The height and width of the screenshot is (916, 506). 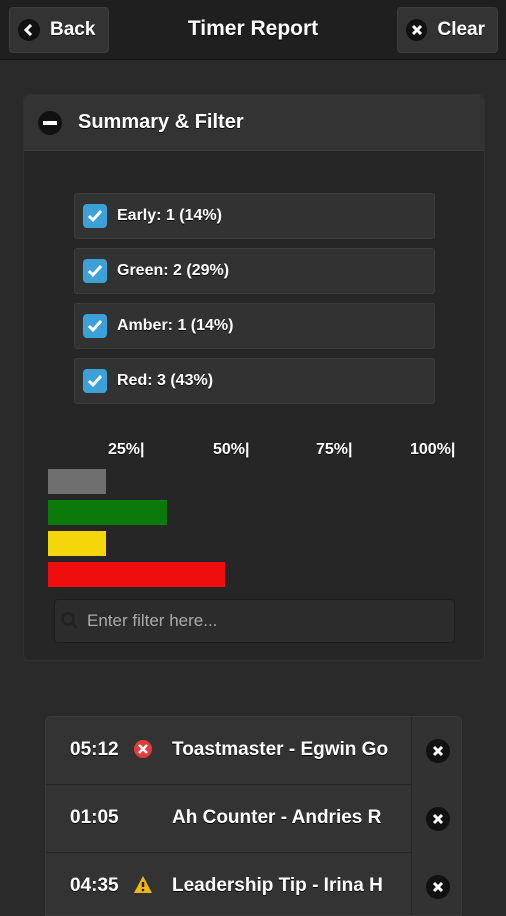 I want to click on filter-box, so click(x=254, y=621).